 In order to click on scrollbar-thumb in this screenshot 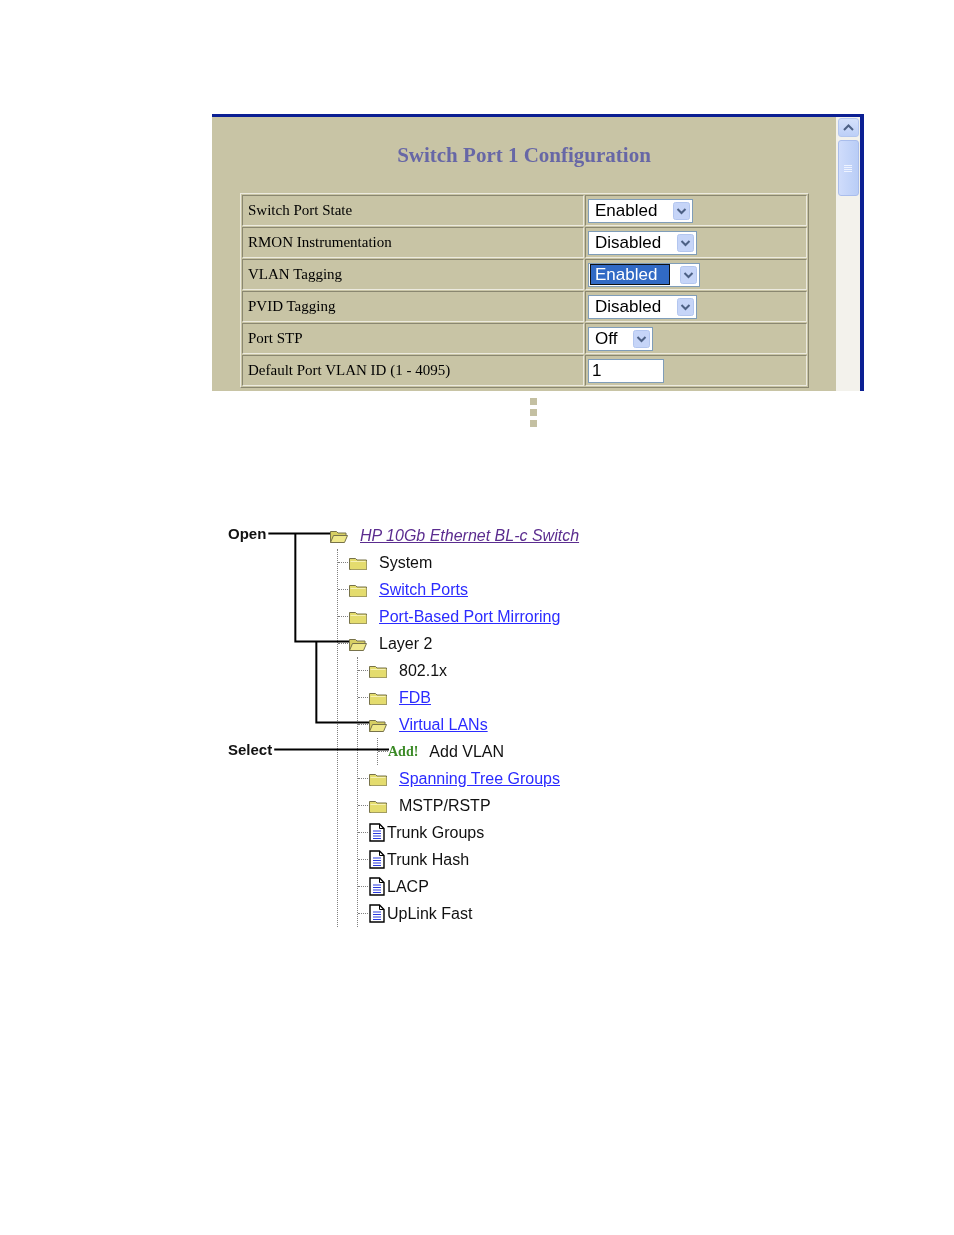, I will do `click(848, 168)`.